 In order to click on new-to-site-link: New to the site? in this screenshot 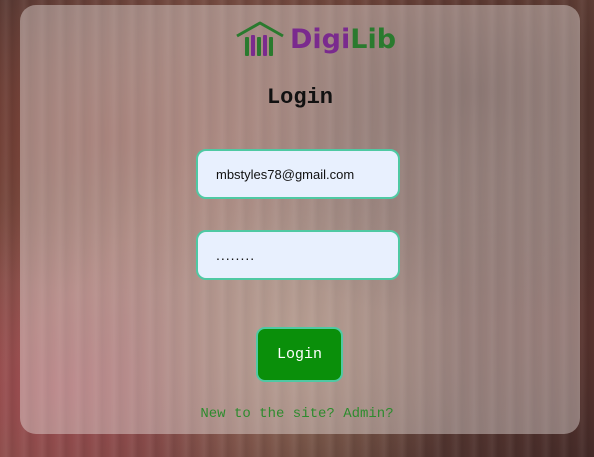, I will do `click(267, 414)`.